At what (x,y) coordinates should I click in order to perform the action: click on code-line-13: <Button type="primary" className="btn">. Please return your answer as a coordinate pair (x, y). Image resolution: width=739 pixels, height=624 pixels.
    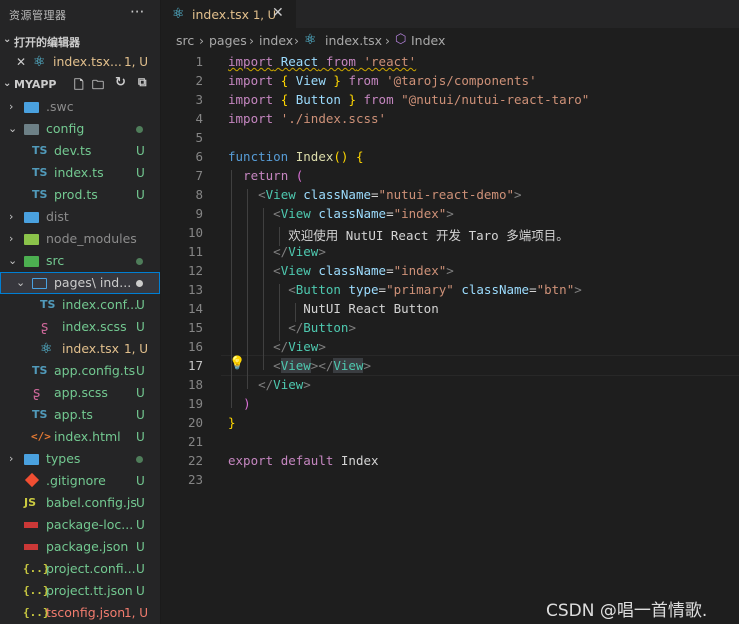
    Looking at the image, I should click on (435, 289).